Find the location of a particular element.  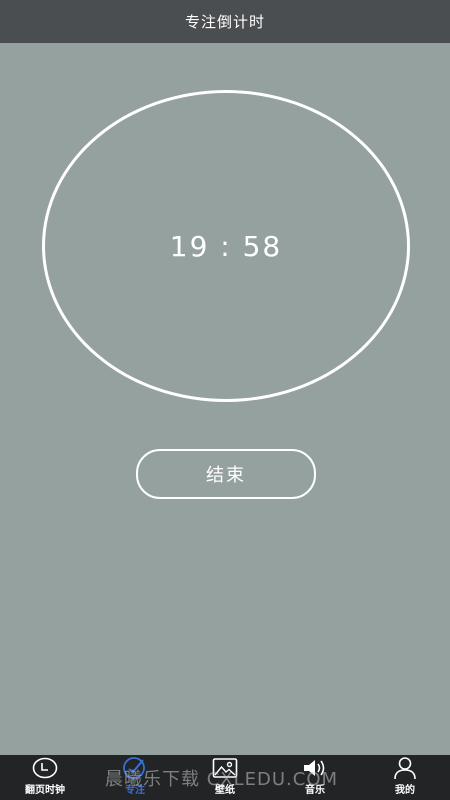

end-button: 结束 is located at coordinates (226, 474).